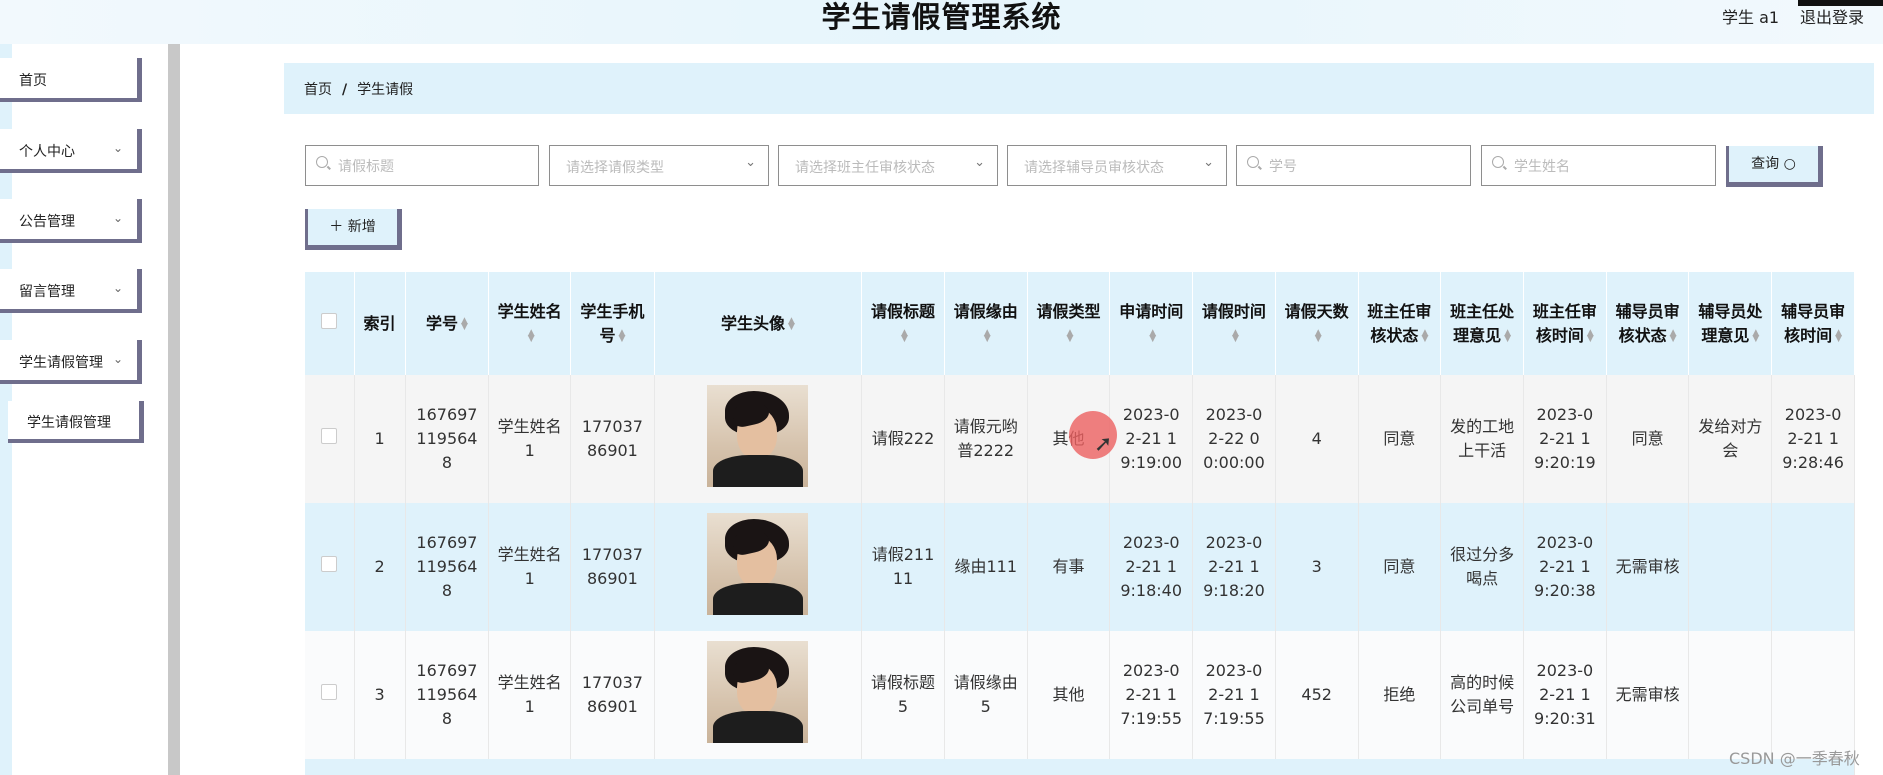 The image size is (1883, 775). Describe the element at coordinates (1565, 439) in the screenshot. I see `cell-head-time: 2023-02-21 19:20:19` at that location.